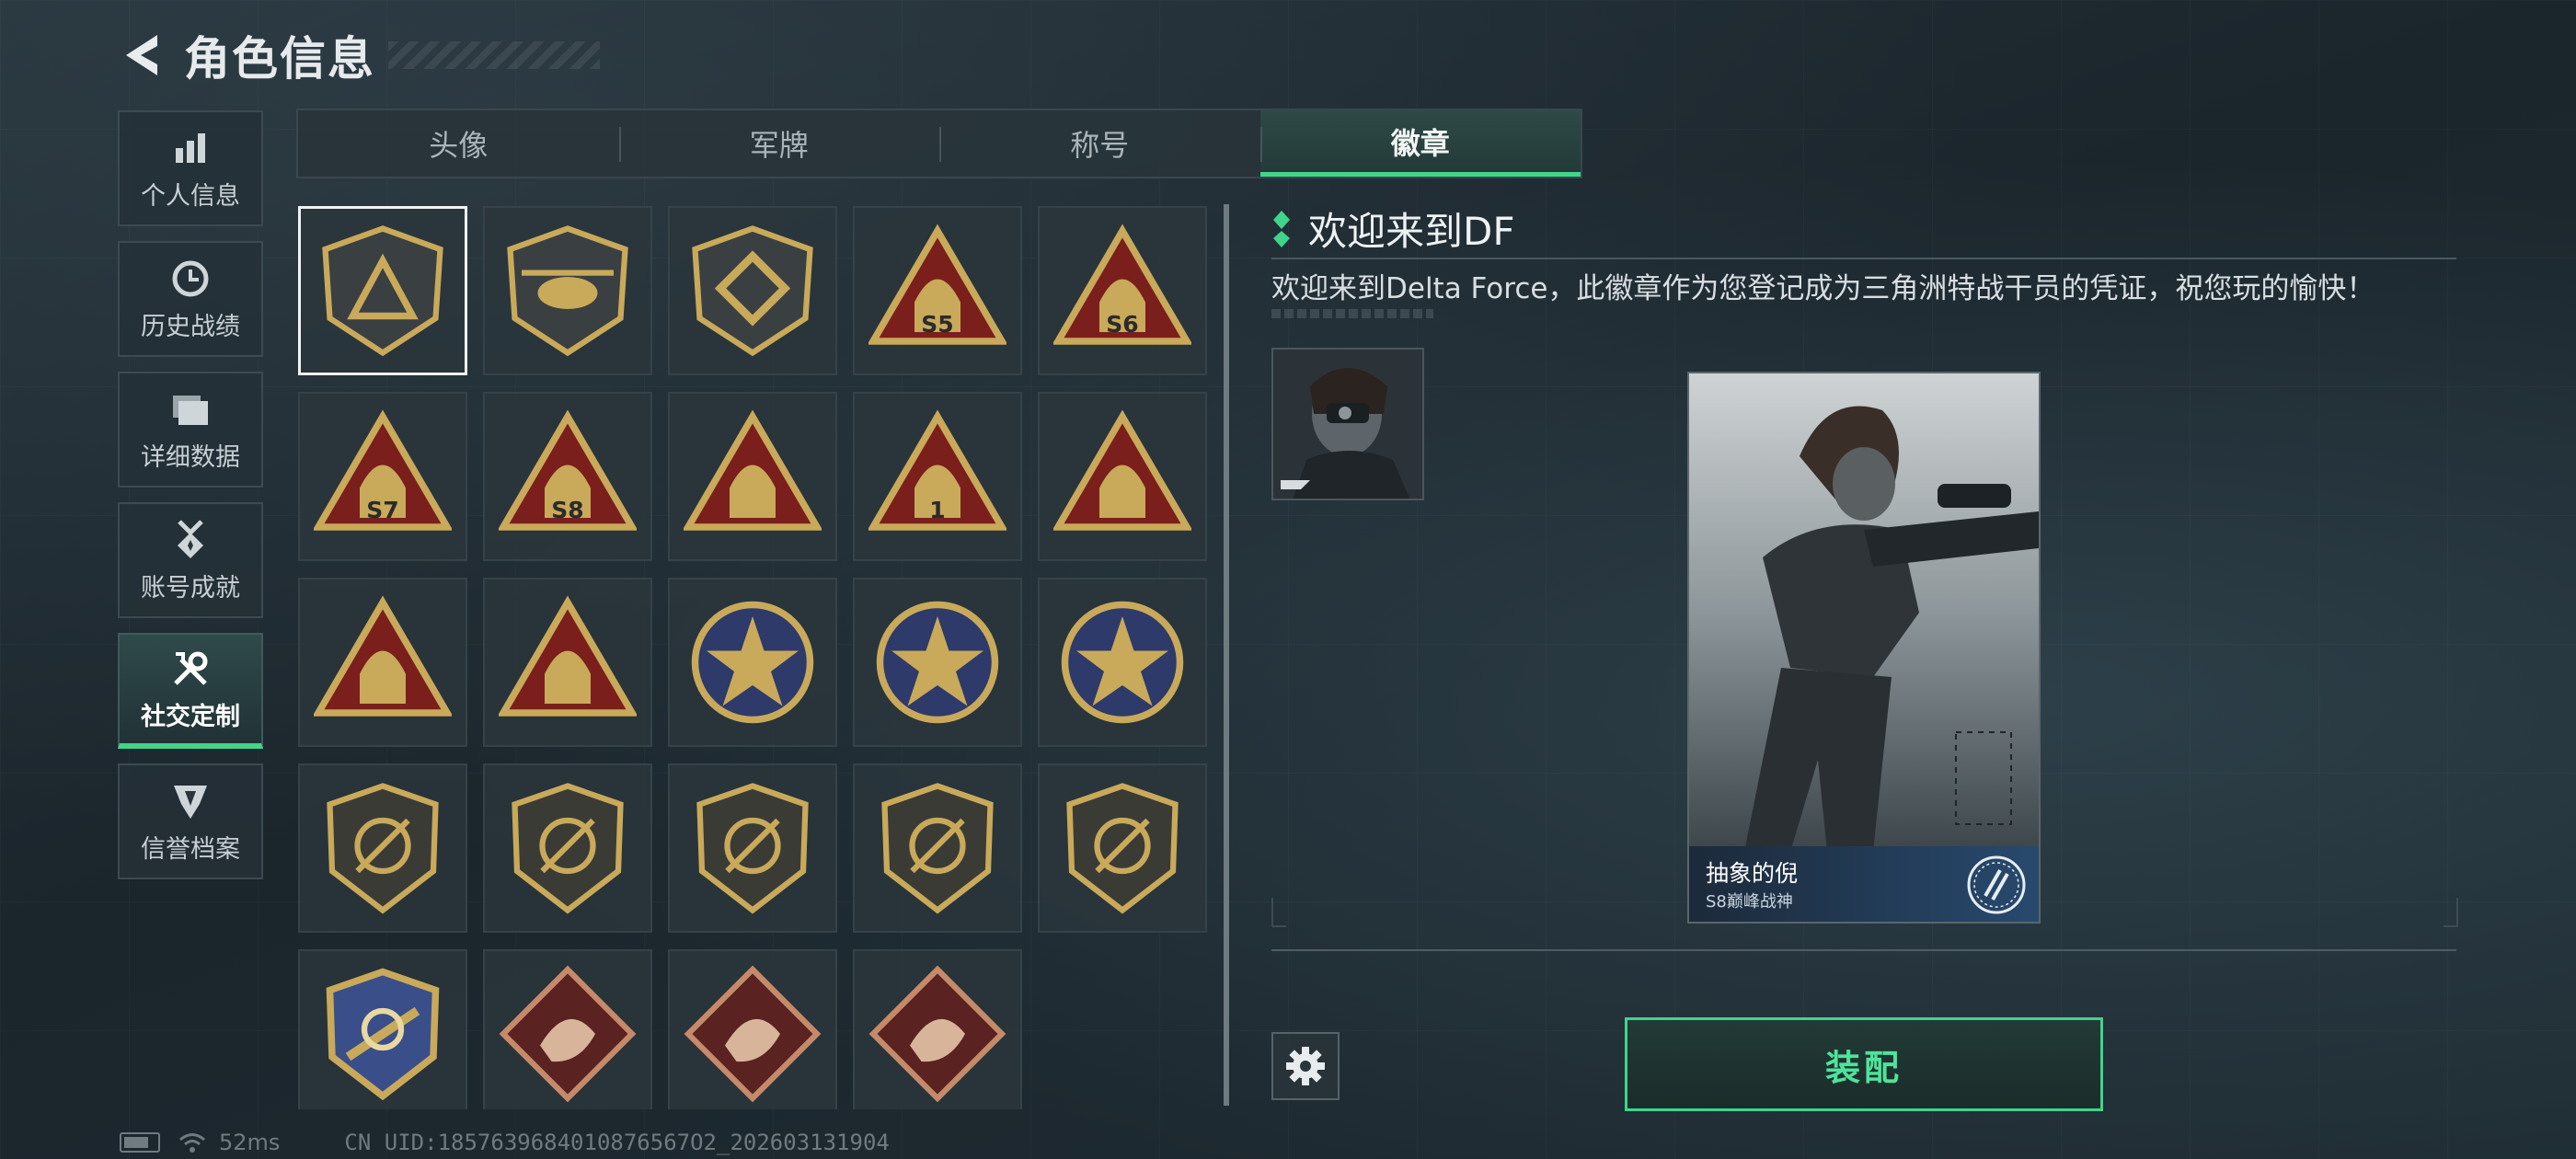 This screenshot has height=1159, width=2576. Describe the element at coordinates (1122, 470) in the screenshot. I see `hands-gem-badge-icon` at that location.